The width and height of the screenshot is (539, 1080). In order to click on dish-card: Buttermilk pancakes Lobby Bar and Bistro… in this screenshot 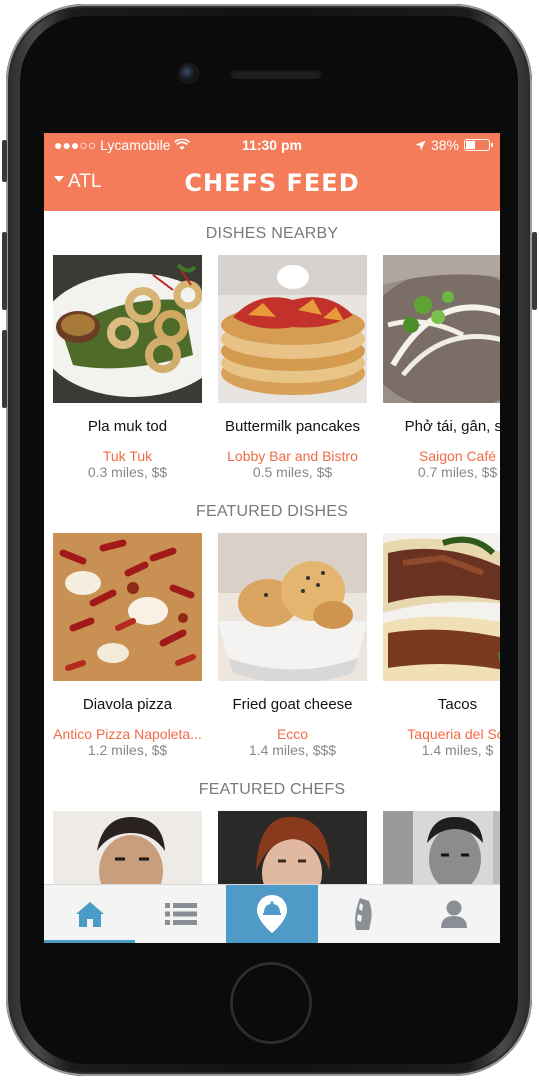, I will do `click(292, 367)`.